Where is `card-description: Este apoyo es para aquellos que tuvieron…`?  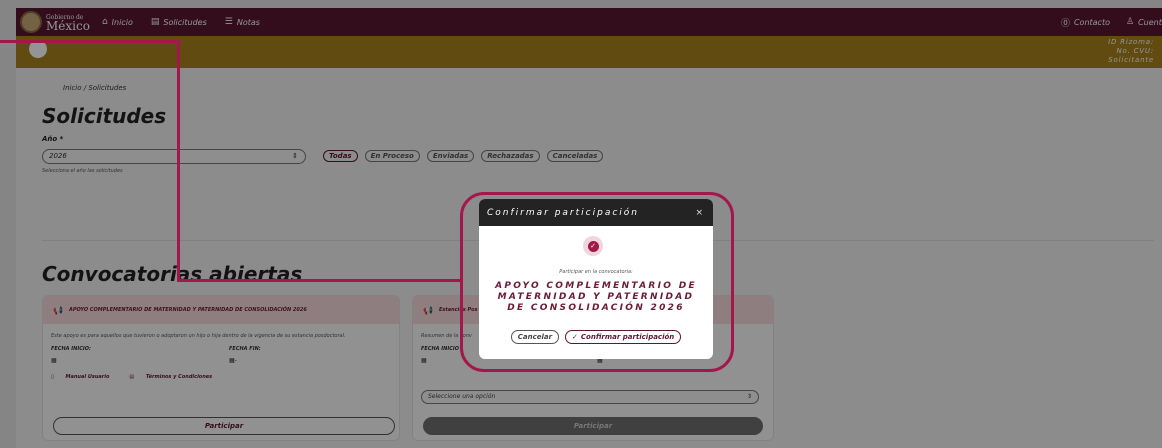
card-description: Este apoyo es para aquellos que tuvieron… is located at coordinates (198, 336).